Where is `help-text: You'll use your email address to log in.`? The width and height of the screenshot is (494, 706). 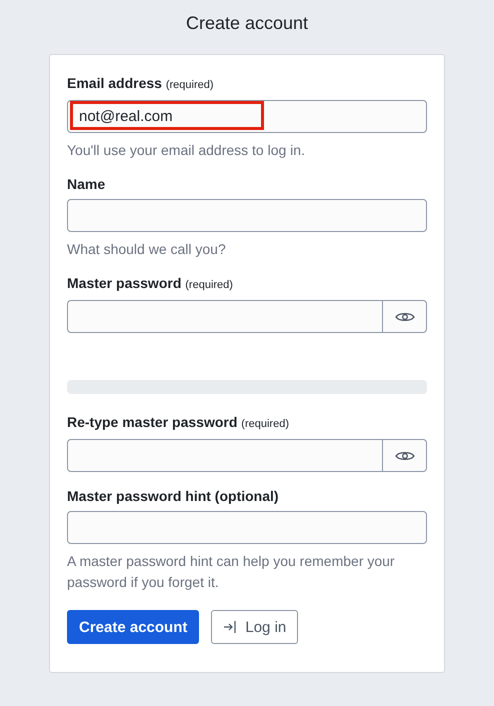
help-text: You'll use your email address to log in. is located at coordinates (186, 150).